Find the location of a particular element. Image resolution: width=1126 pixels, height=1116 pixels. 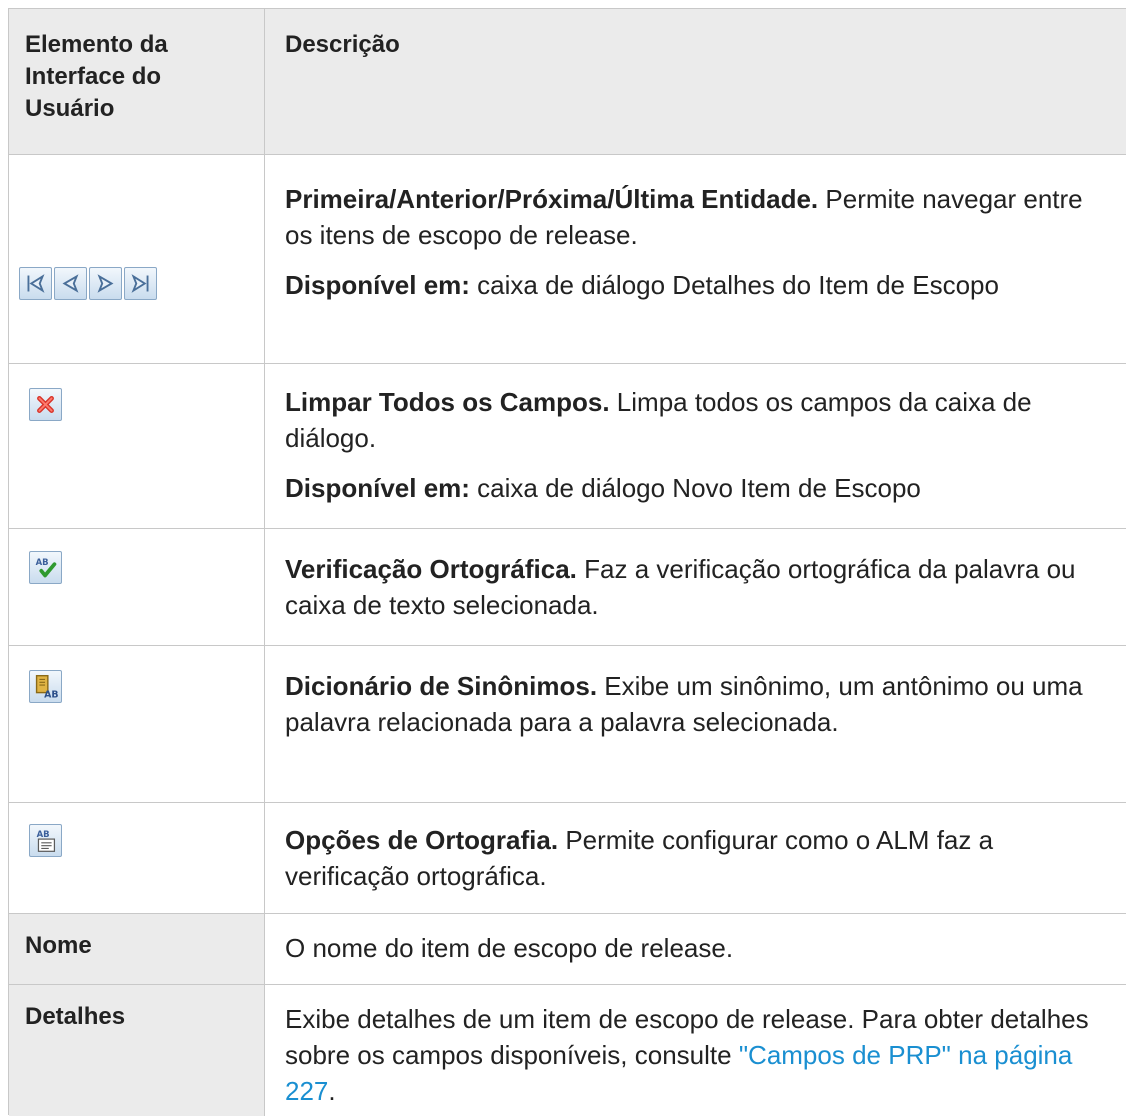

header-ui-element: Elemento da Interface do Usuário is located at coordinates (137, 81).